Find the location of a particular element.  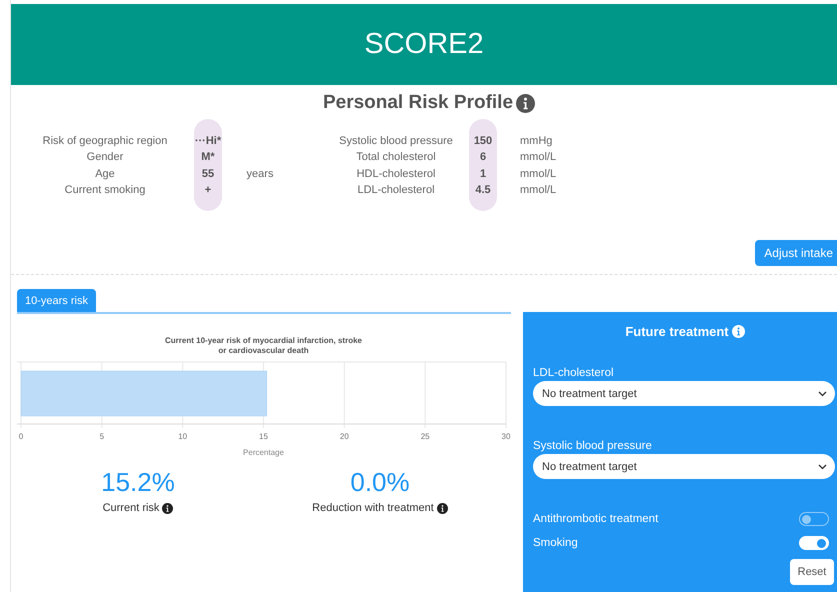

field-label: LDL-cholesterol is located at coordinates (396, 190).